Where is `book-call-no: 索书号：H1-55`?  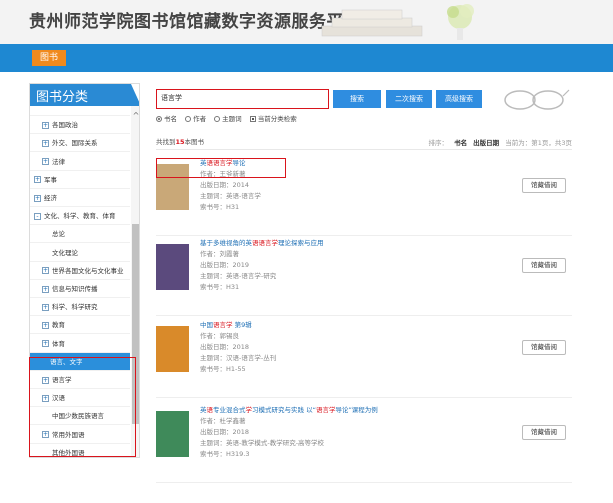
book-call-no: 索书号：H1-55 is located at coordinates (223, 369).